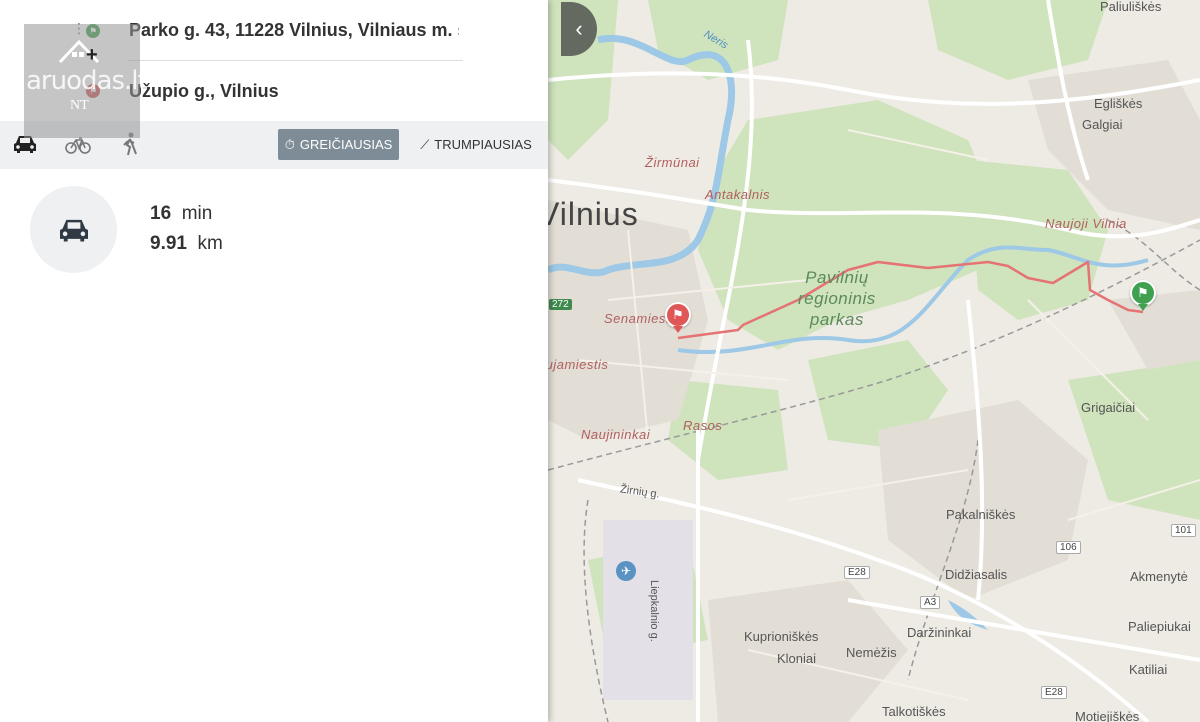 The height and width of the screenshot is (722, 1200). What do you see at coordinates (1102, 124) in the screenshot?
I see `town-label: Galgiai` at bounding box center [1102, 124].